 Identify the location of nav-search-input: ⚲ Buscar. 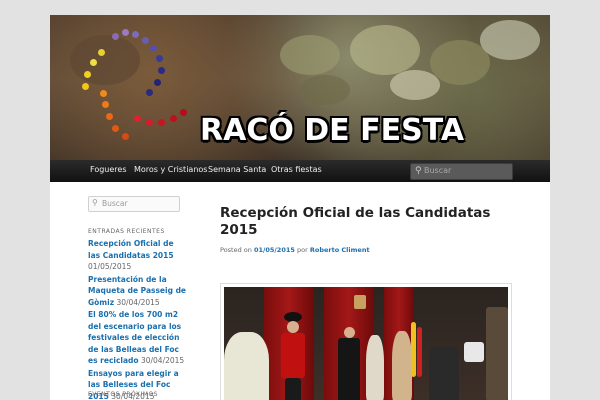
(461, 171).